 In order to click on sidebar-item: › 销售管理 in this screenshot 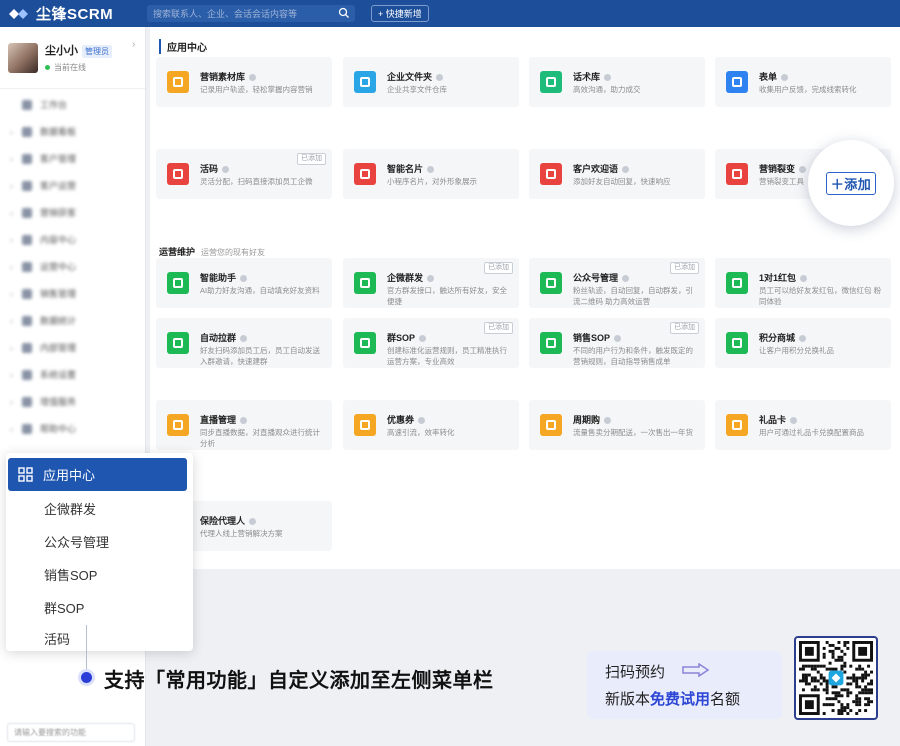, I will do `click(72, 293)`.